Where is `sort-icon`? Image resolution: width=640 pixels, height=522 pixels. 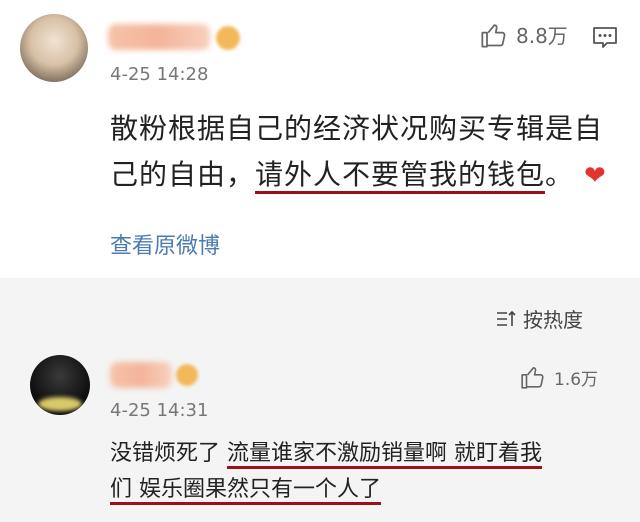 sort-icon is located at coordinates (506, 318).